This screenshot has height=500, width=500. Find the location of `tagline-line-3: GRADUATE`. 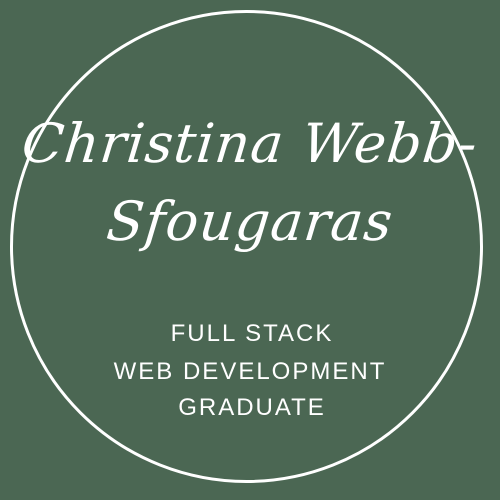

tagline-line-3: GRADUATE is located at coordinates (252, 407).